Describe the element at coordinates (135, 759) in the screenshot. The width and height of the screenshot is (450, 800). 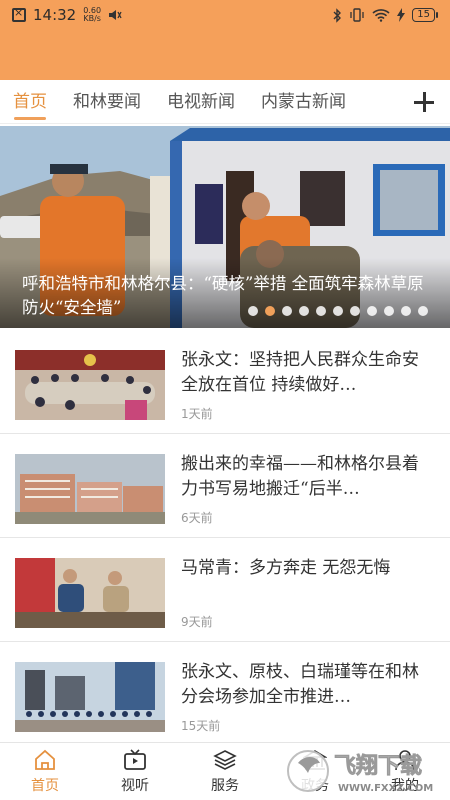
I see `tv-icon` at that location.